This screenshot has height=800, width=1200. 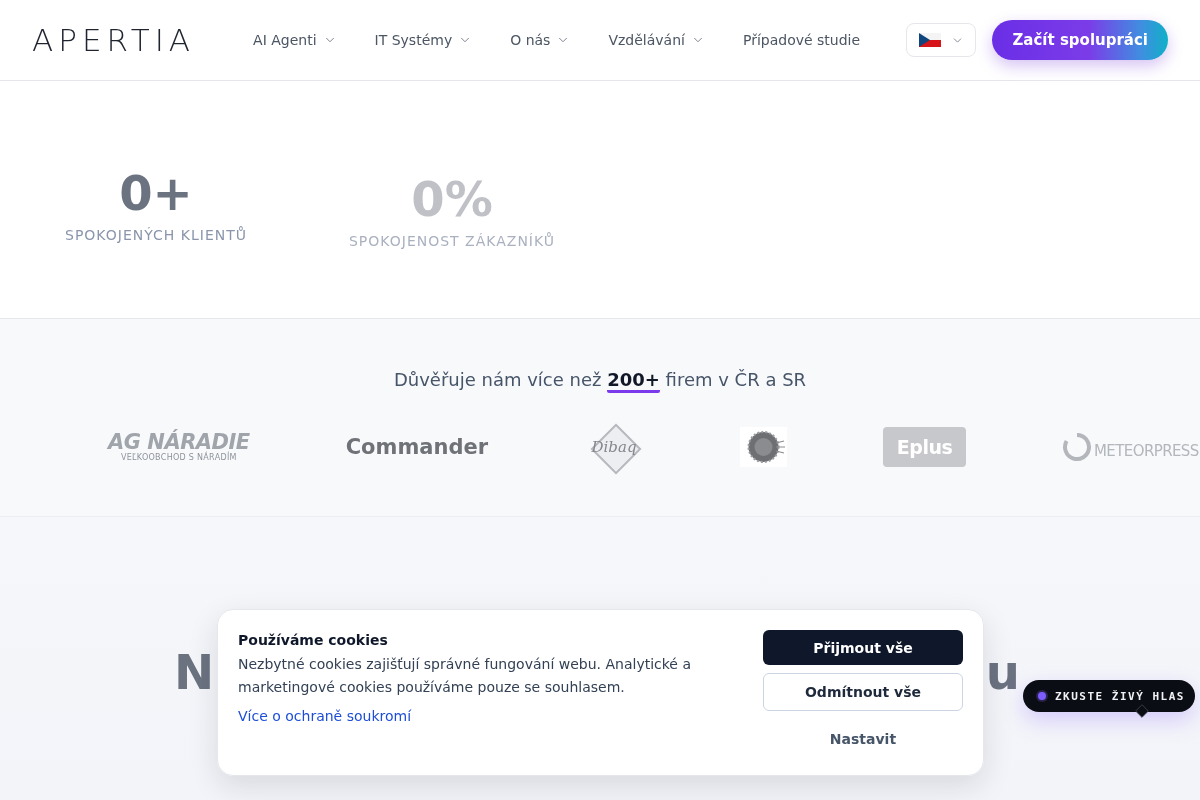 What do you see at coordinates (1042, 696) in the screenshot?
I see `dot-icon` at bounding box center [1042, 696].